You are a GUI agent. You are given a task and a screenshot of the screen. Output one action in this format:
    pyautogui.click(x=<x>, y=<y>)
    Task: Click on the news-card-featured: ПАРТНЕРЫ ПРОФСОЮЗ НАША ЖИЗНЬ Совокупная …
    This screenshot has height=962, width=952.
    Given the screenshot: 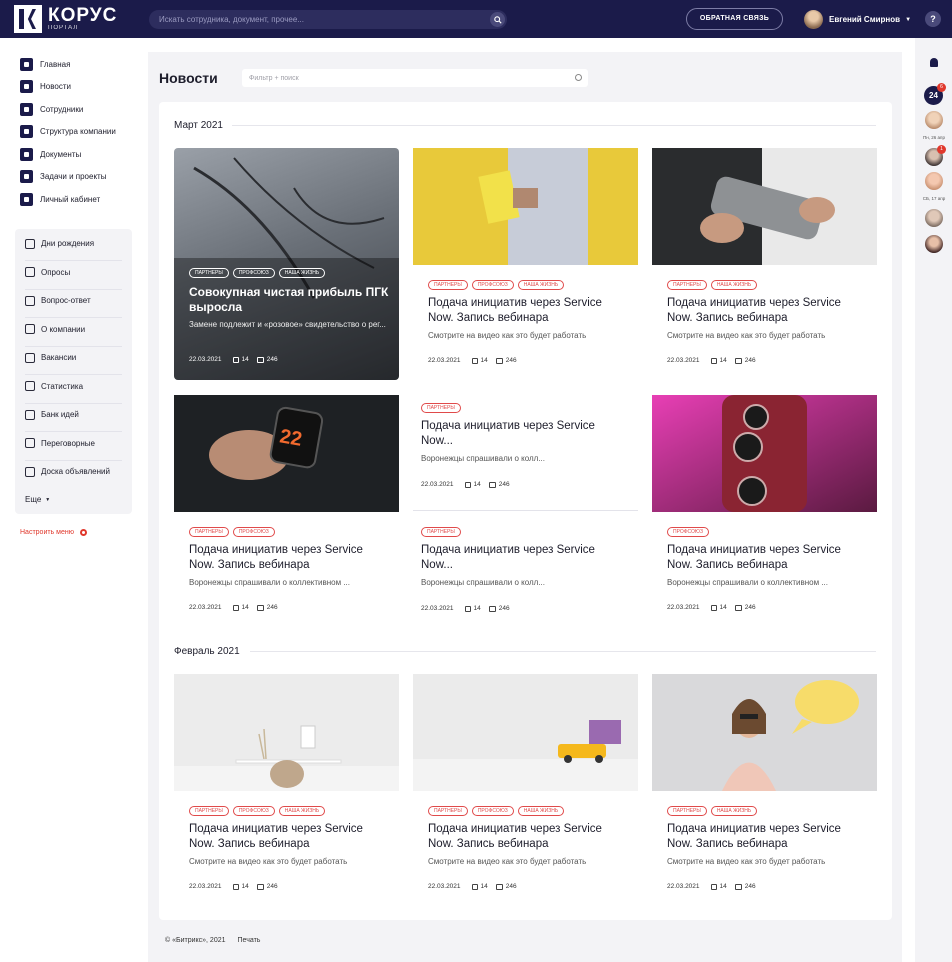 What is the action you would take?
    pyautogui.click(x=286, y=264)
    